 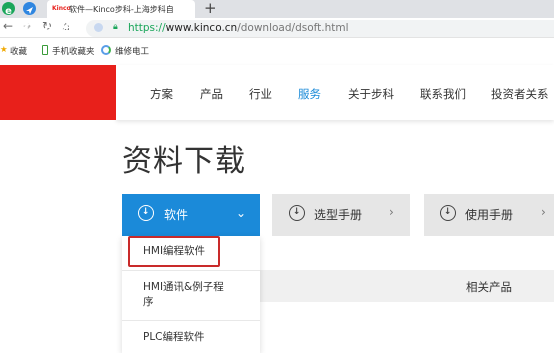 What do you see at coordinates (260, 94) in the screenshot?
I see `nav-industries: 行业` at bounding box center [260, 94].